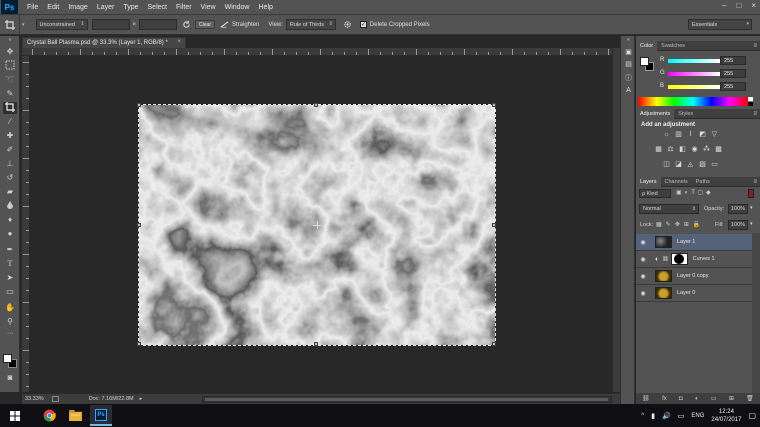 Image resolution: width=760 pixels, height=427 pixels. What do you see at coordinates (139, 344) in the screenshot?
I see `crop-handle-bottom-left` at bounding box center [139, 344].